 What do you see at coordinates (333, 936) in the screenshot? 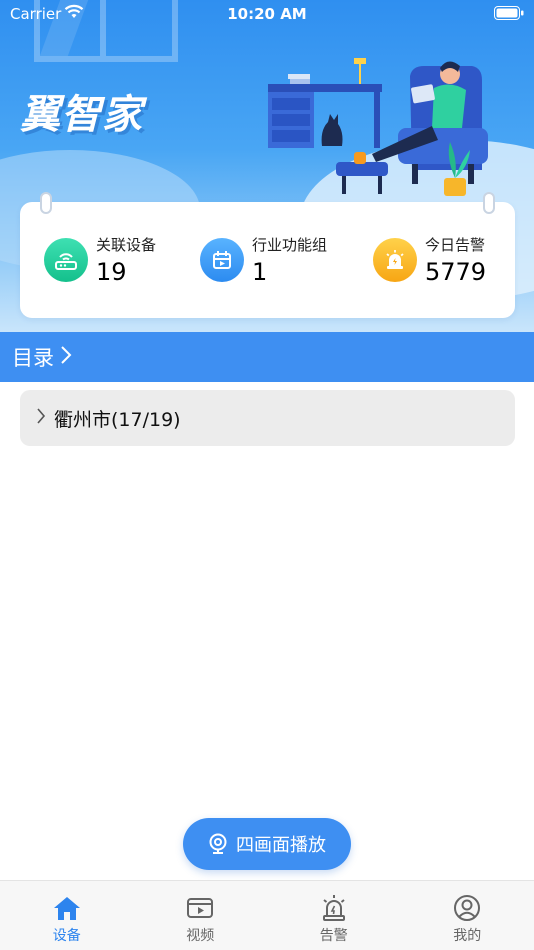
I see `tab-label: 告警` at bounding box center [333, 936].